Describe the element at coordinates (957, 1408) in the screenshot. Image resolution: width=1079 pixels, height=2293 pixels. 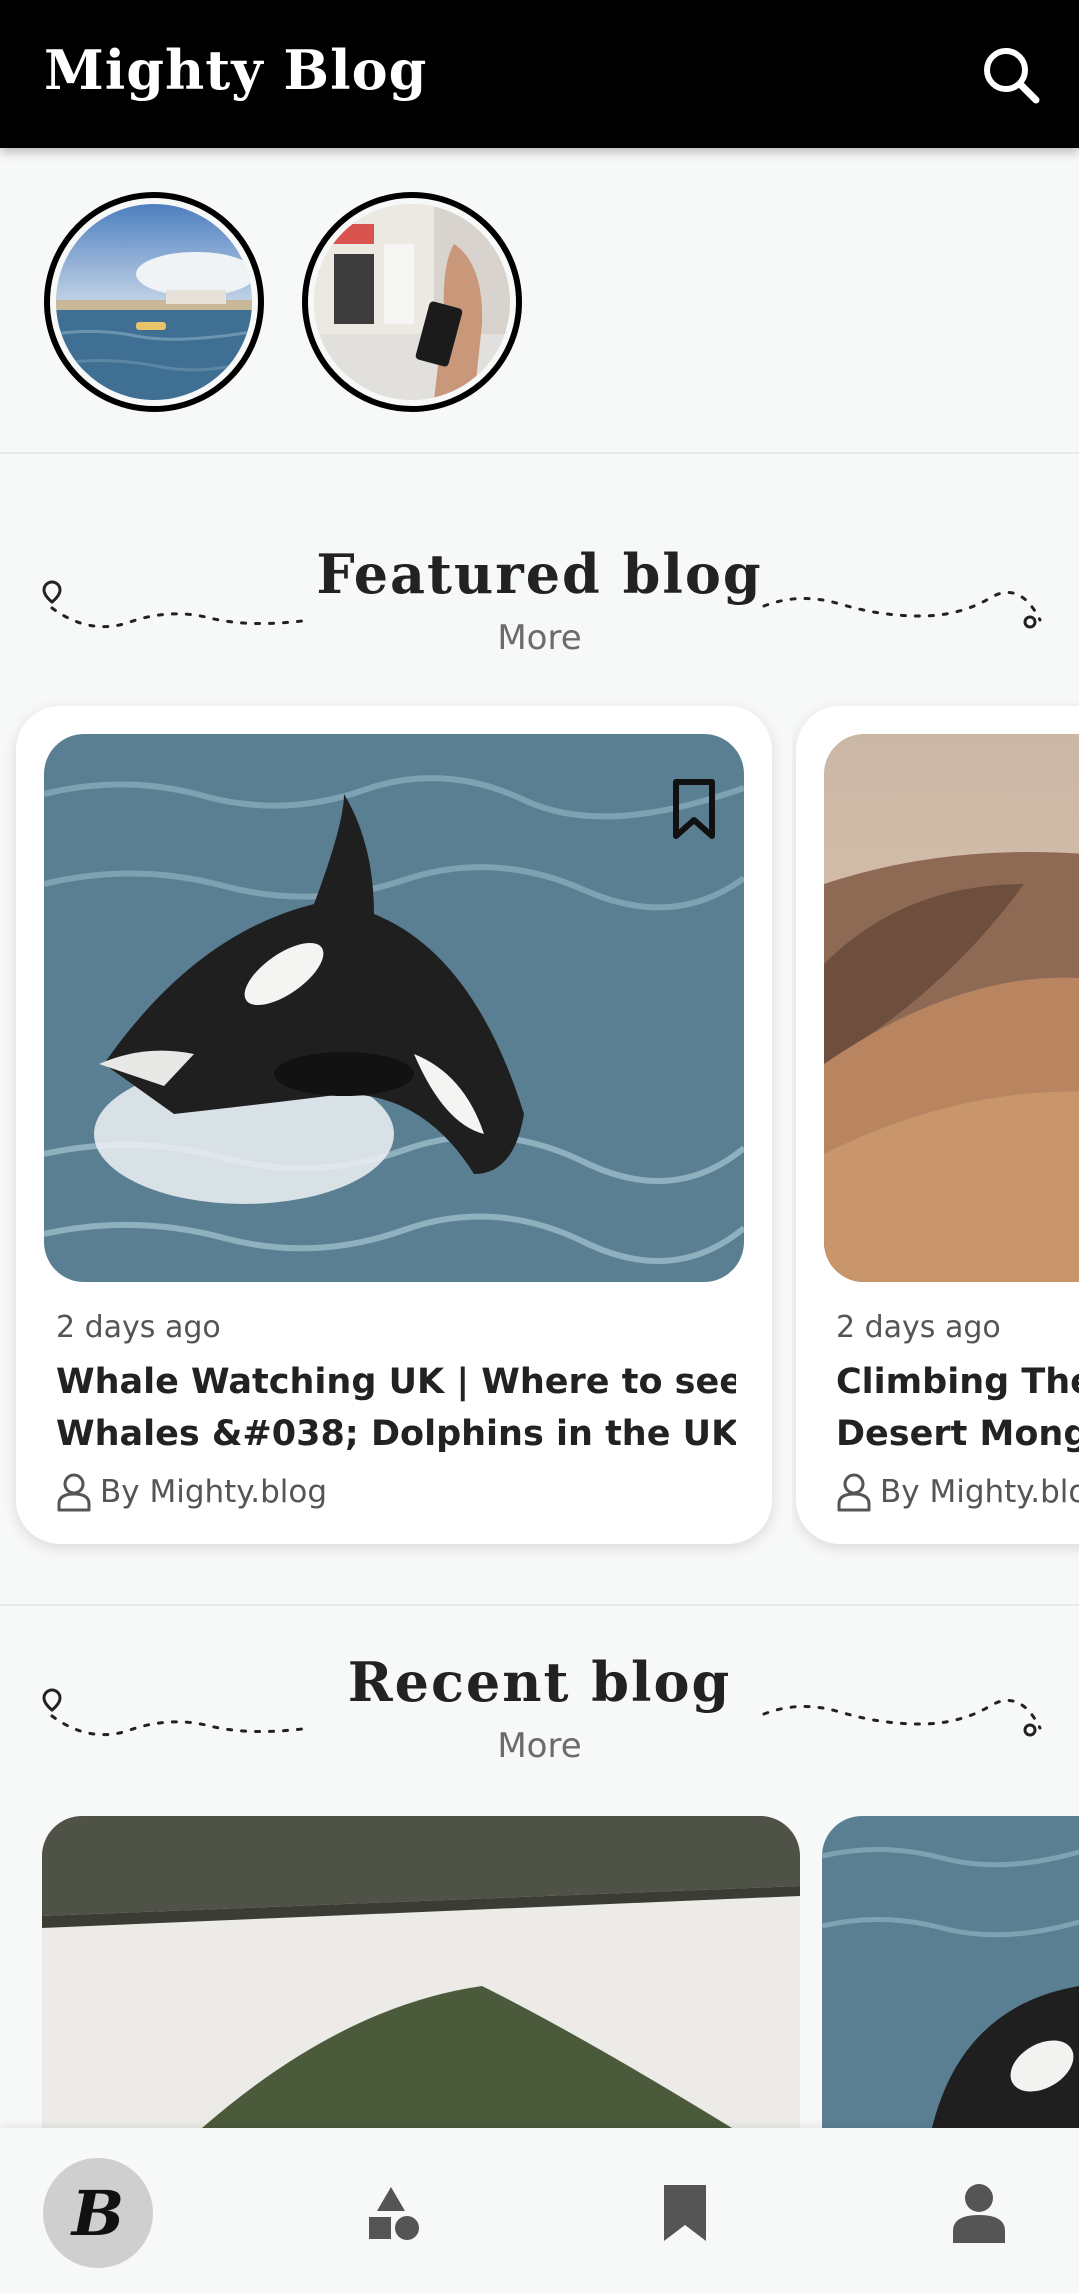
I see `featured-card-title: Climbing The S Desert Mongo` at that location.